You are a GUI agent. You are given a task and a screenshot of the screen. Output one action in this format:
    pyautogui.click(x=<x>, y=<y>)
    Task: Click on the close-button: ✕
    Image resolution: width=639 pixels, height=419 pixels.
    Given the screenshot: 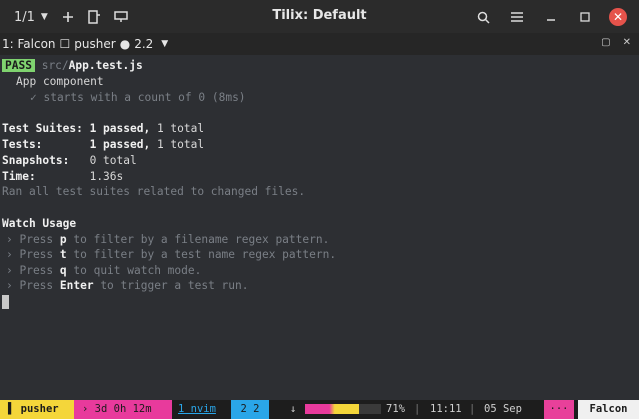 What is the action you would take?
    pyautogui.click(x=618, y=17)
    